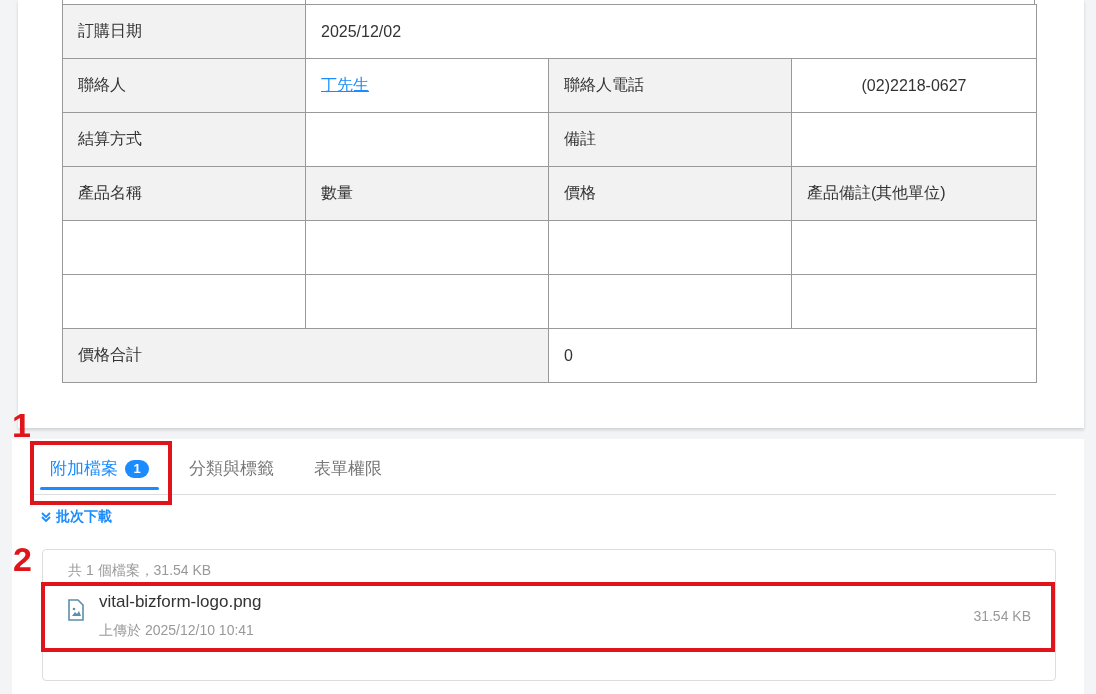  Describe the element at coordinates (76, 517) in the screenshot. I see `batch-download-link: 批次下載` at that location.